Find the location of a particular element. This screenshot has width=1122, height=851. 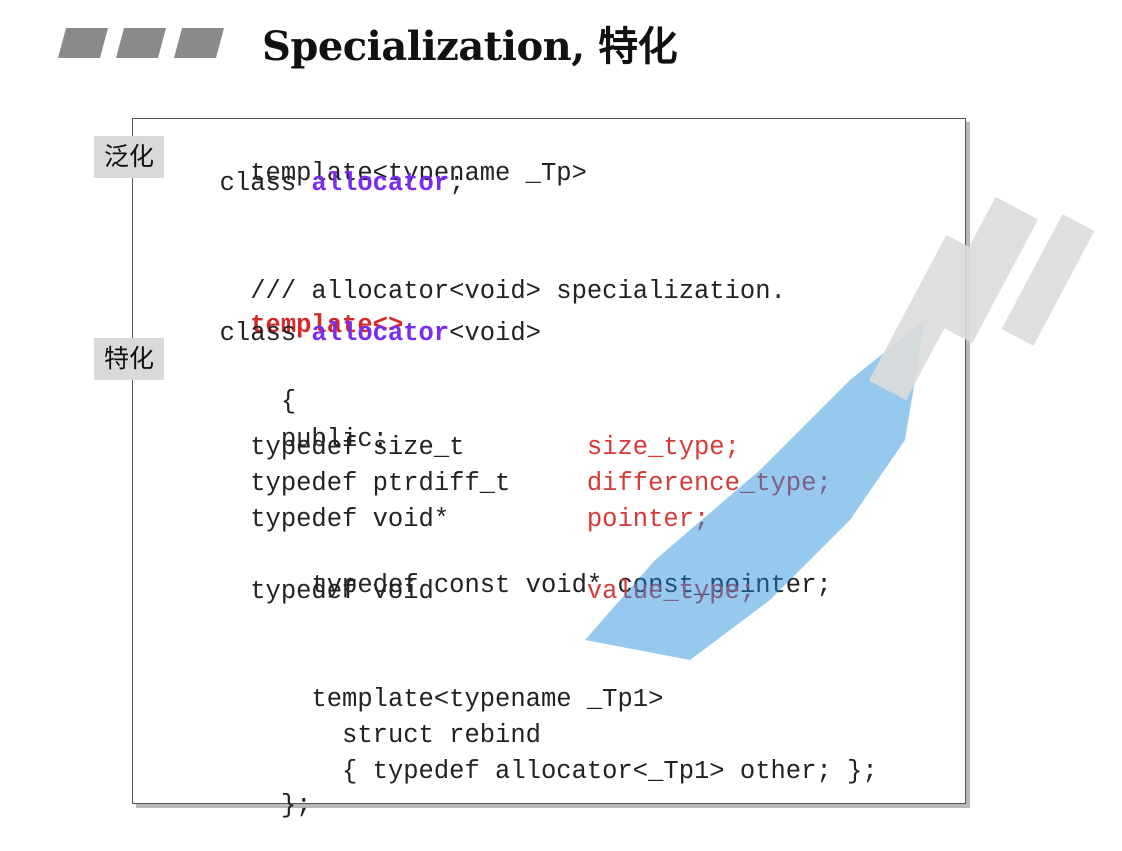

generic-label: 泛化 is located at coordinates (129, 157).